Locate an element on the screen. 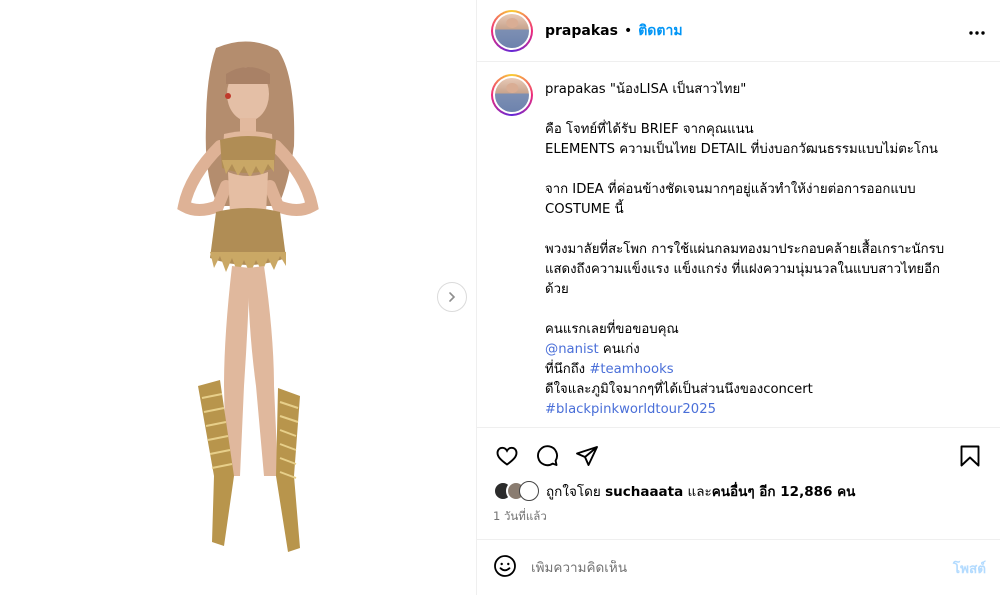 This screenshot has height=595, width=1000. post-comment-button: โพสต์ is located at coordinates (969, 568).